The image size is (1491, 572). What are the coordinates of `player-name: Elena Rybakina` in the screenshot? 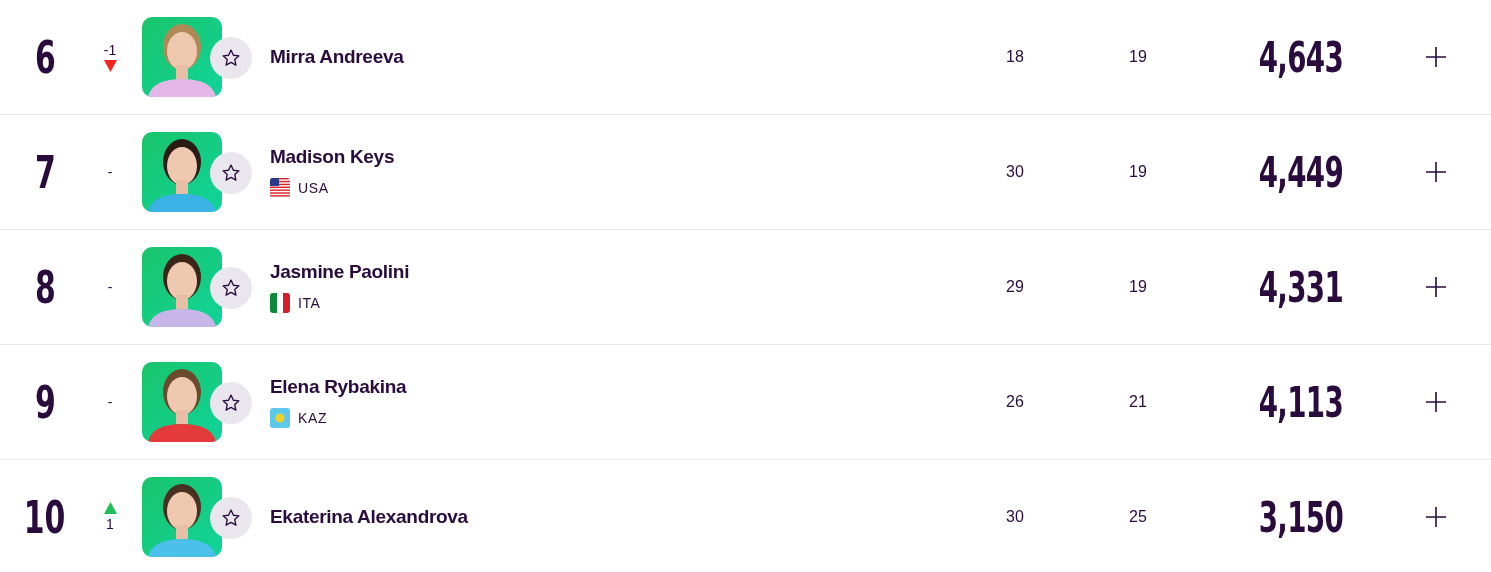 It's located at (622, 387).